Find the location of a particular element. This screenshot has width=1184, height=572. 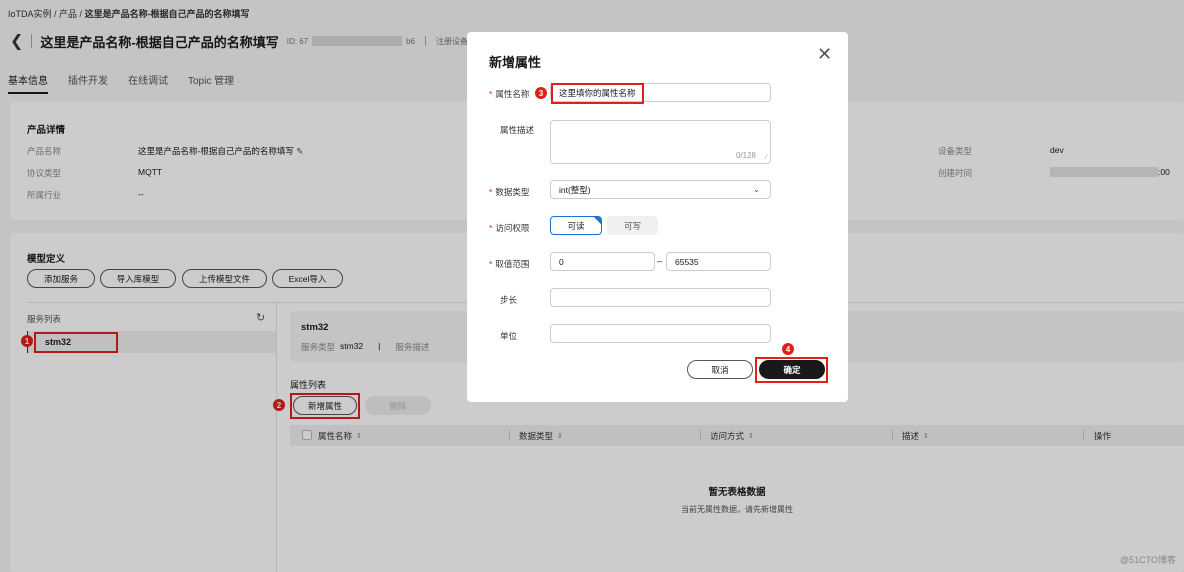

option-label: 可写 is located at coordinates (632, 225).